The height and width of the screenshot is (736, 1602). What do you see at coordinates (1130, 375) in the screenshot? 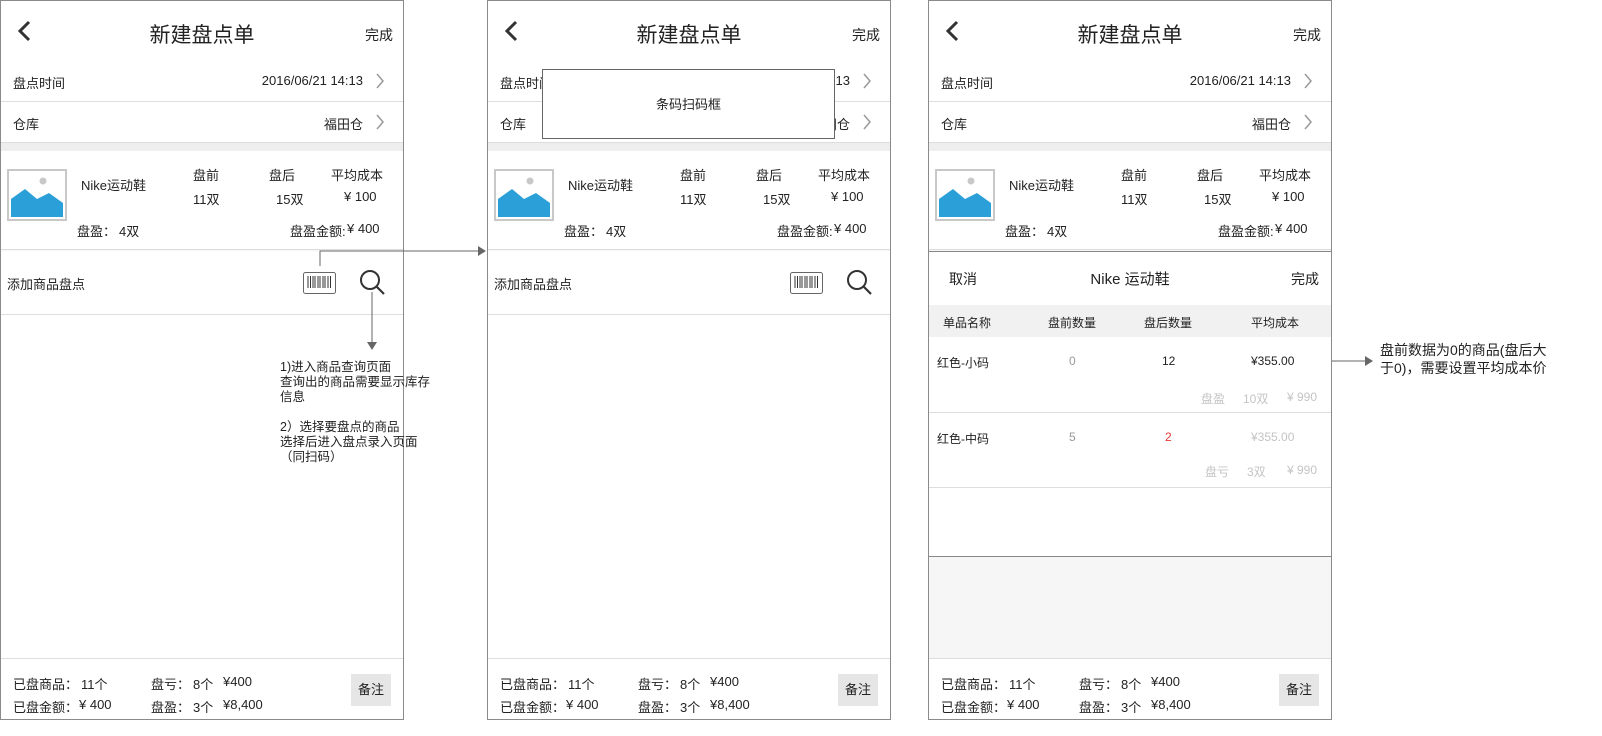
I see `variant-row: 红色-小码 0 12 ¥355.00 盘盈 10双 ¥ 990` at bounding box center [1130, 375].